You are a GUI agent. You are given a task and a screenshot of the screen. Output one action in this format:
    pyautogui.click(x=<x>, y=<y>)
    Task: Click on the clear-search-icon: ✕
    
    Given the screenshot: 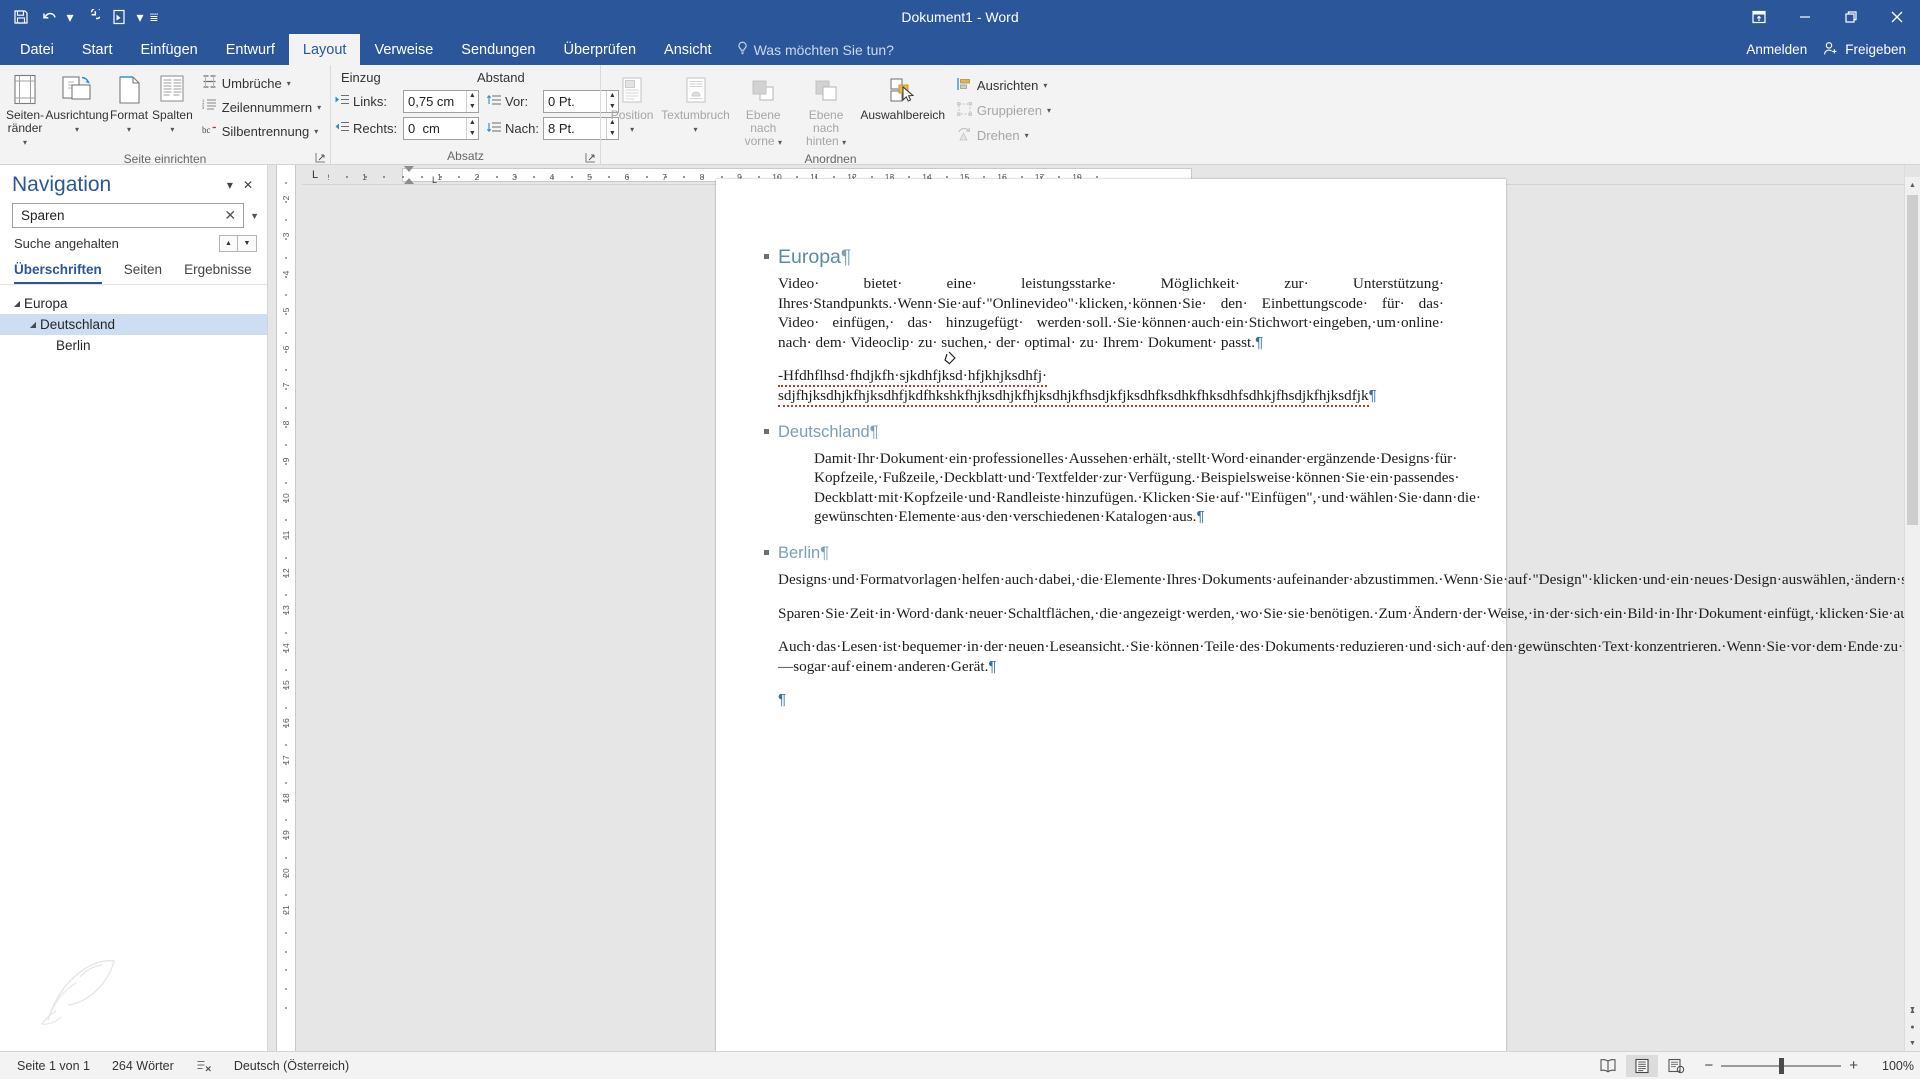 What is the action you would take?
    pyautogui.click(x=230, y=215)
    